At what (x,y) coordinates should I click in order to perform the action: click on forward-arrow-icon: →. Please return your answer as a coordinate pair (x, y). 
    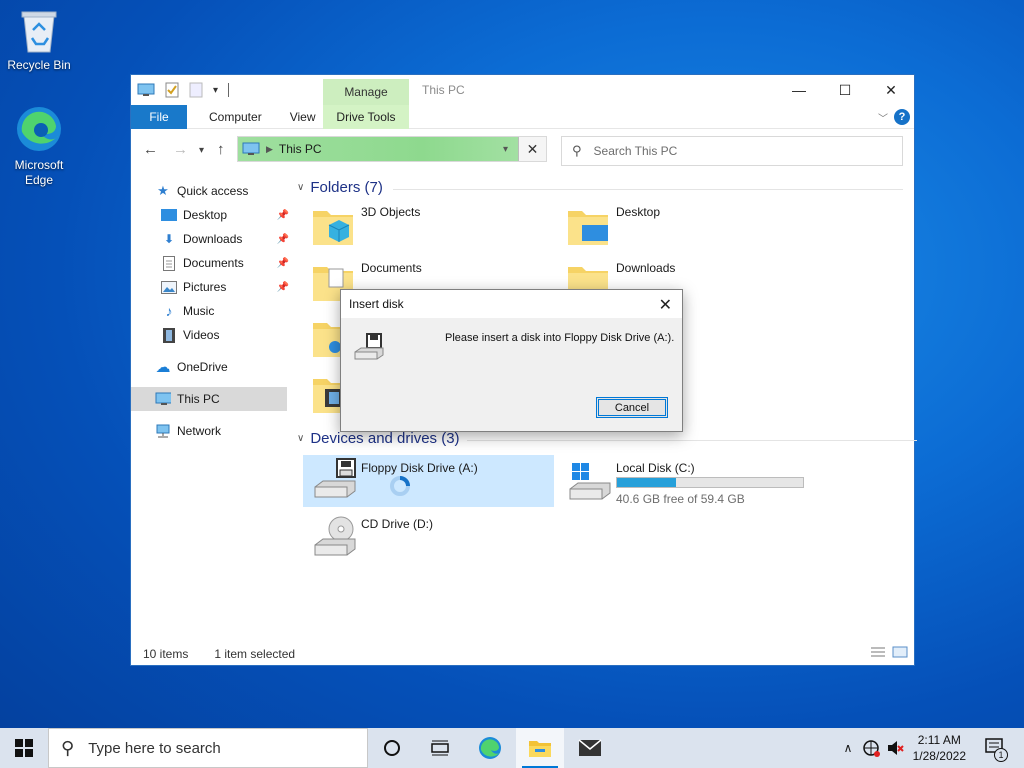
    Looking at the image, I should click on (180, 149).